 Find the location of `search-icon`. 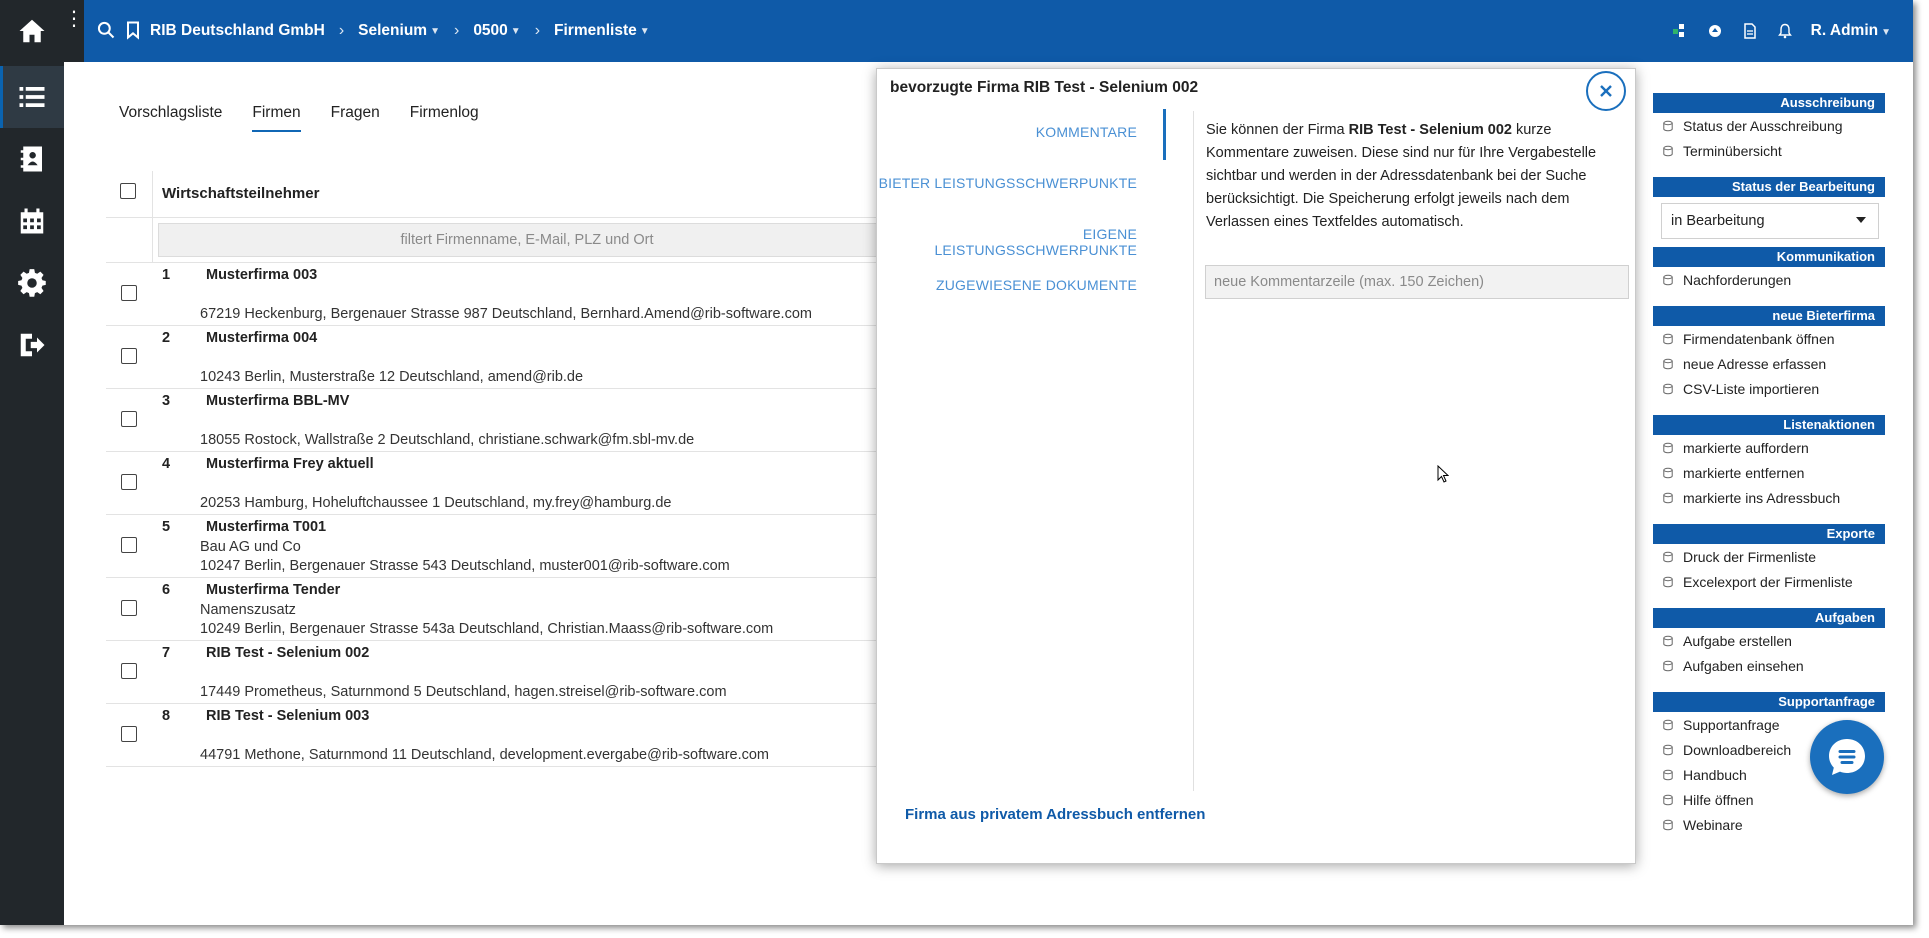

search-icon is located at coordinates (106, 30).